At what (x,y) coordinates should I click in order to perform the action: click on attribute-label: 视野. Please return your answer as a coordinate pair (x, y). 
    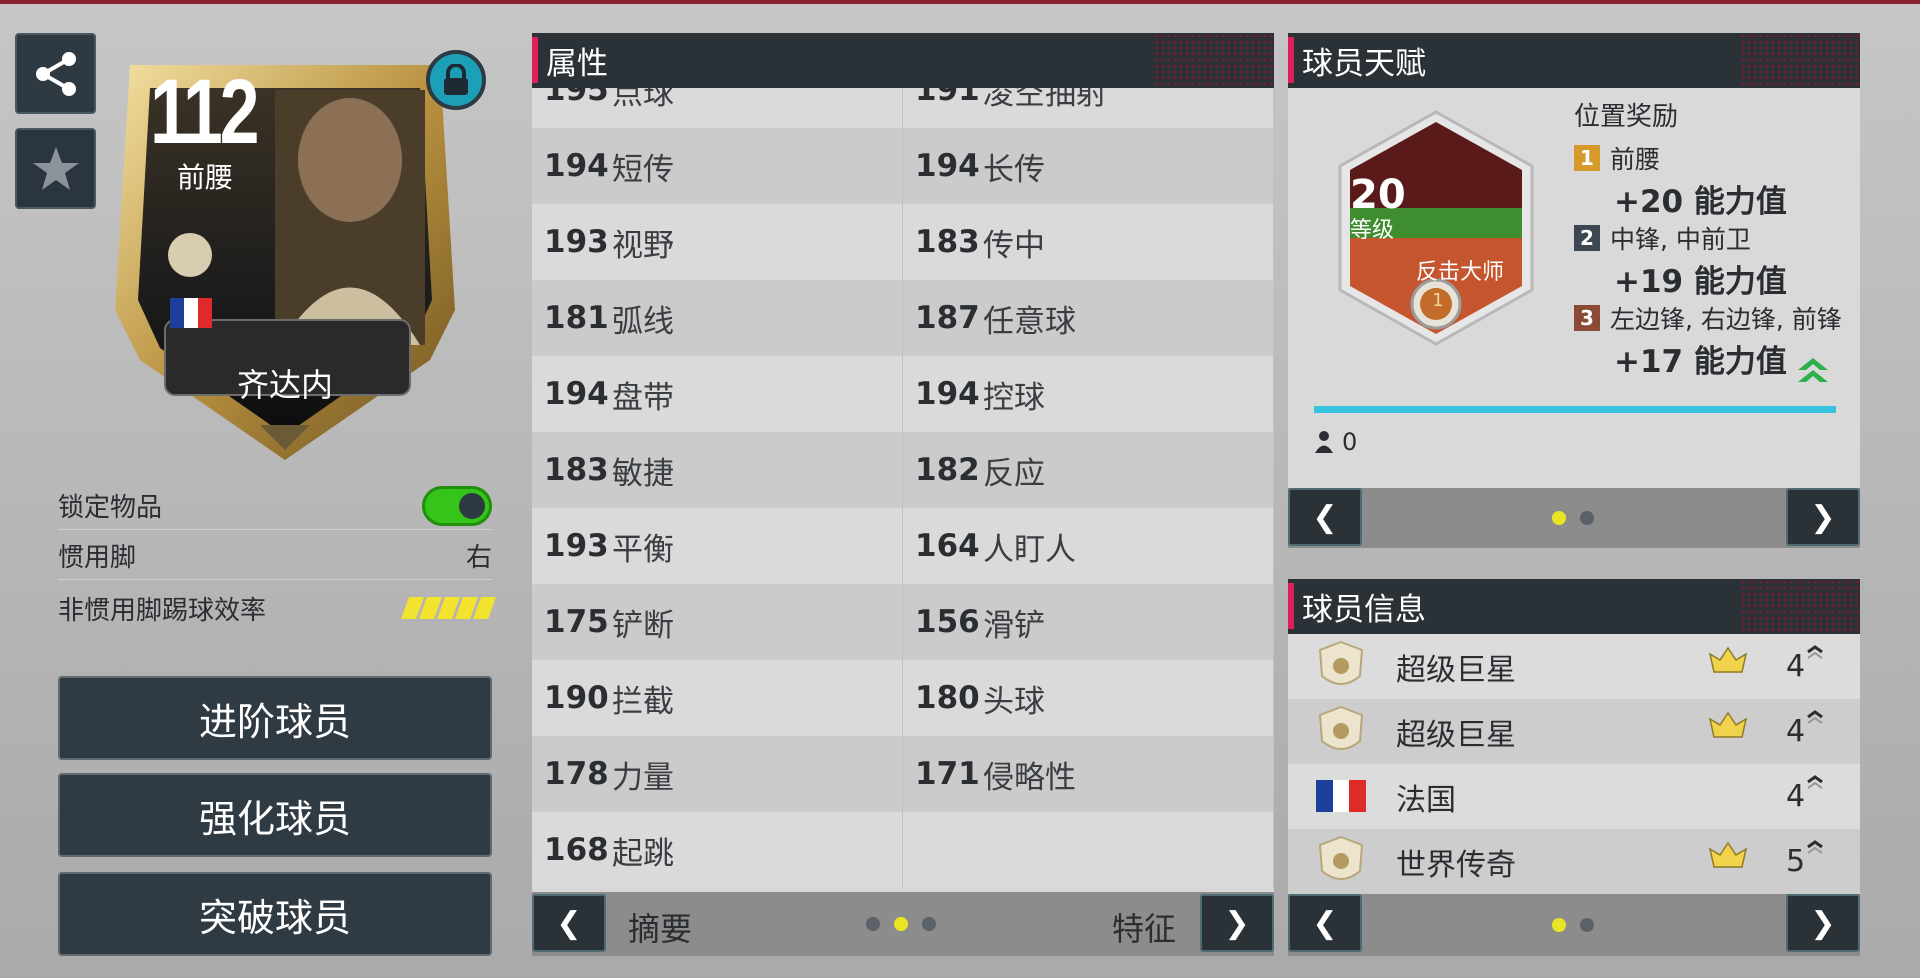
    Looking at the image, I should click on (643, 245).